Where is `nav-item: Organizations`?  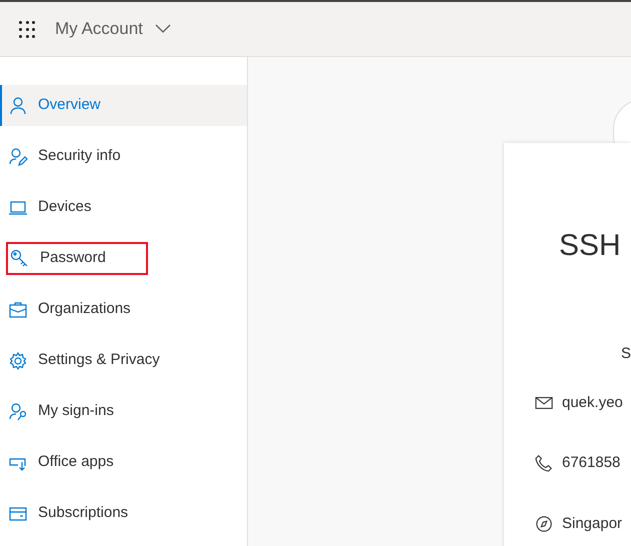 nav-item: Organizations is located at coordinates (65, 309).